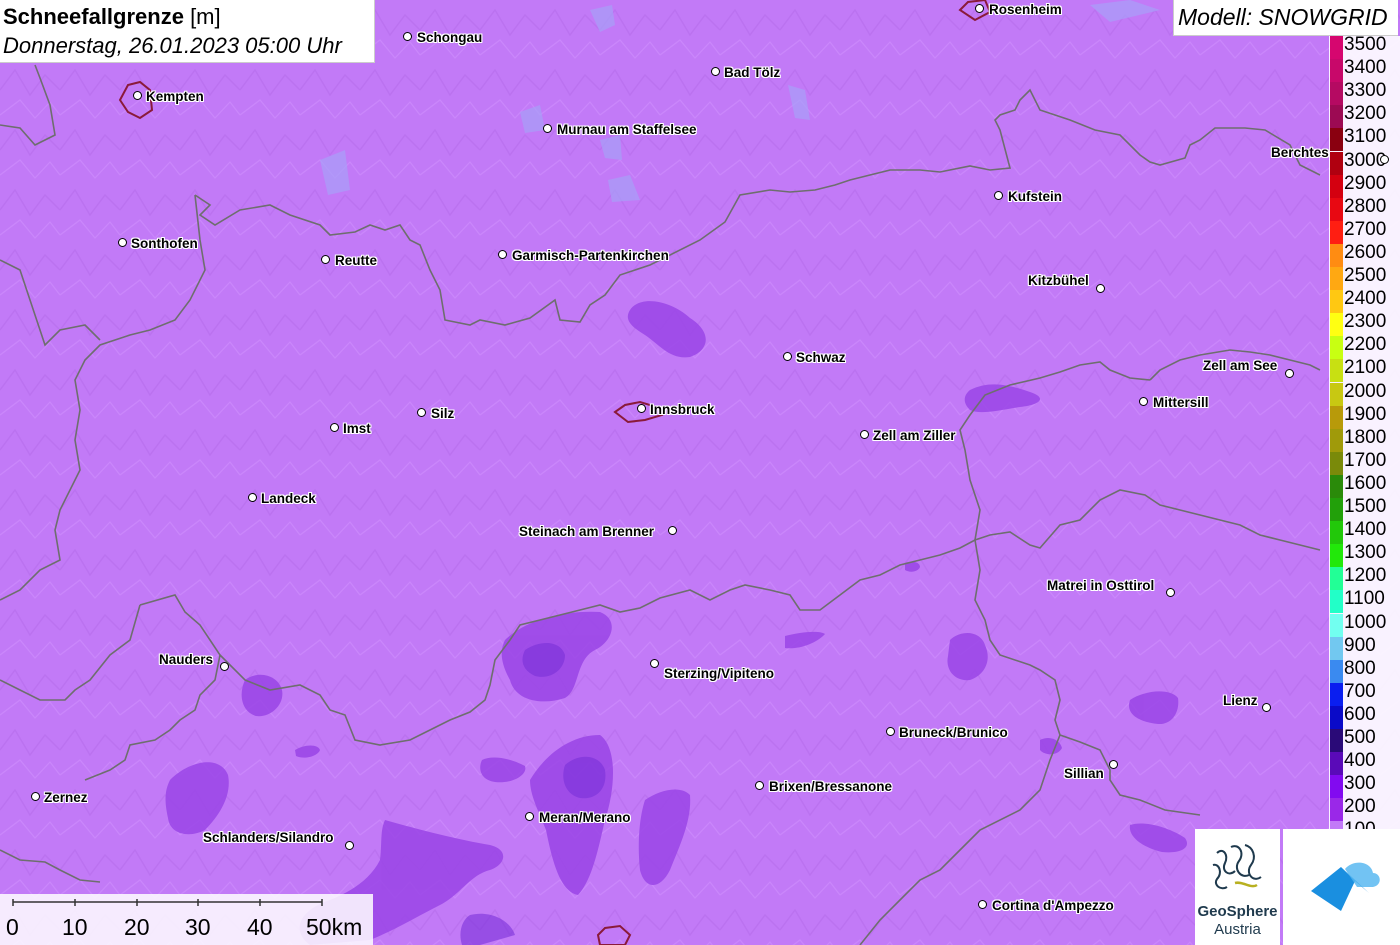 The height and width of the screenshot is (945, 1400). I want to click on city-label: Meran/Merano, so click(585, 818).